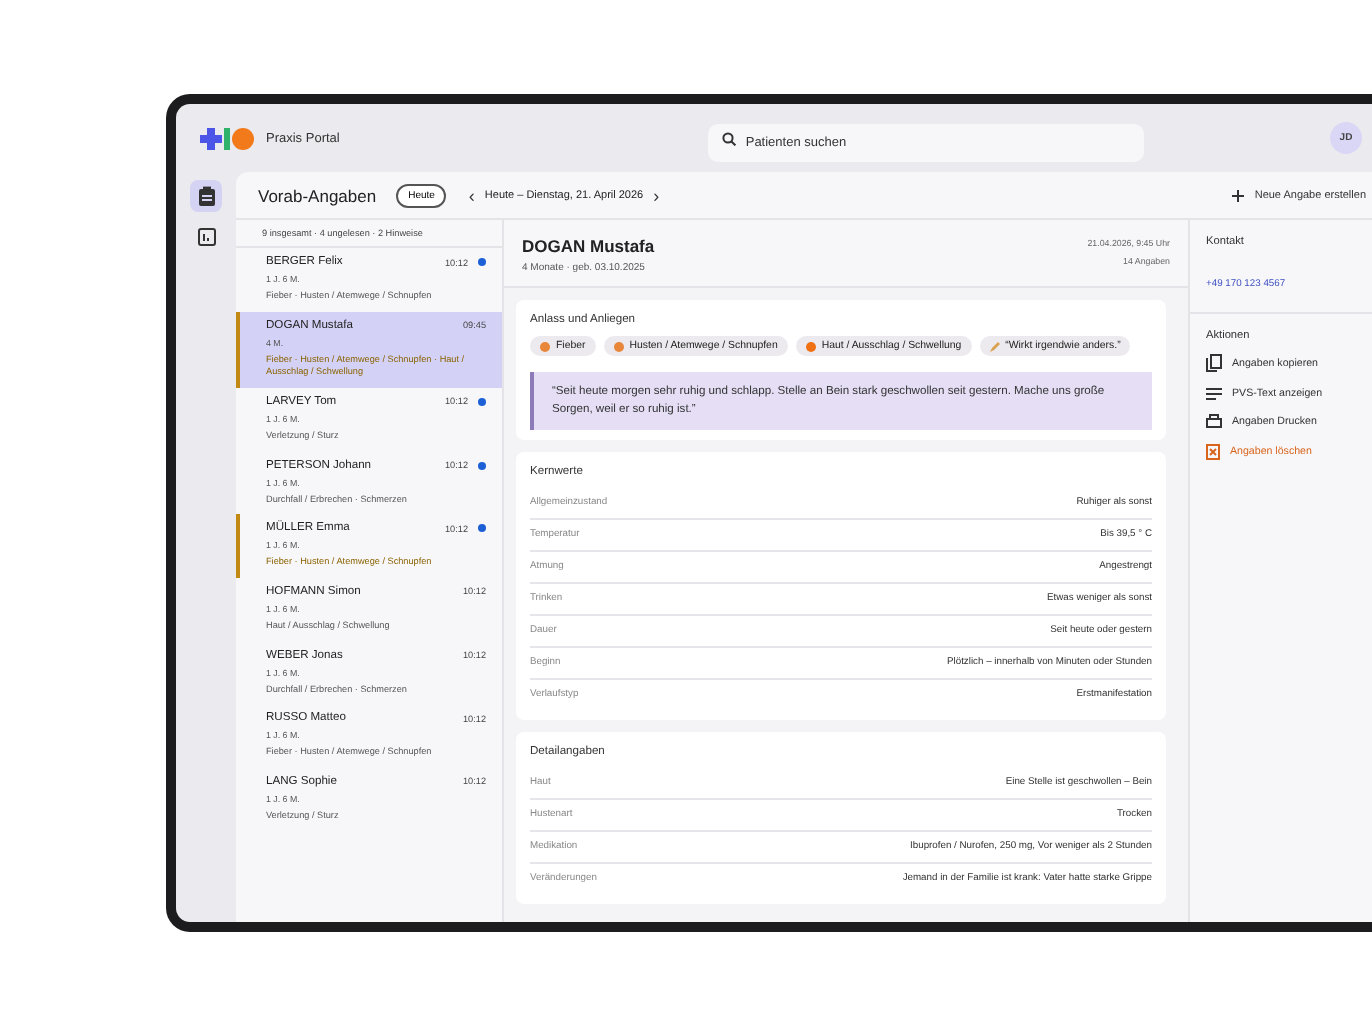 The height and width of the screenshot is (1030, 1372). Describe the element at coordinates (1238, 195) in the screenshot. I see `plus-icon` at that location.